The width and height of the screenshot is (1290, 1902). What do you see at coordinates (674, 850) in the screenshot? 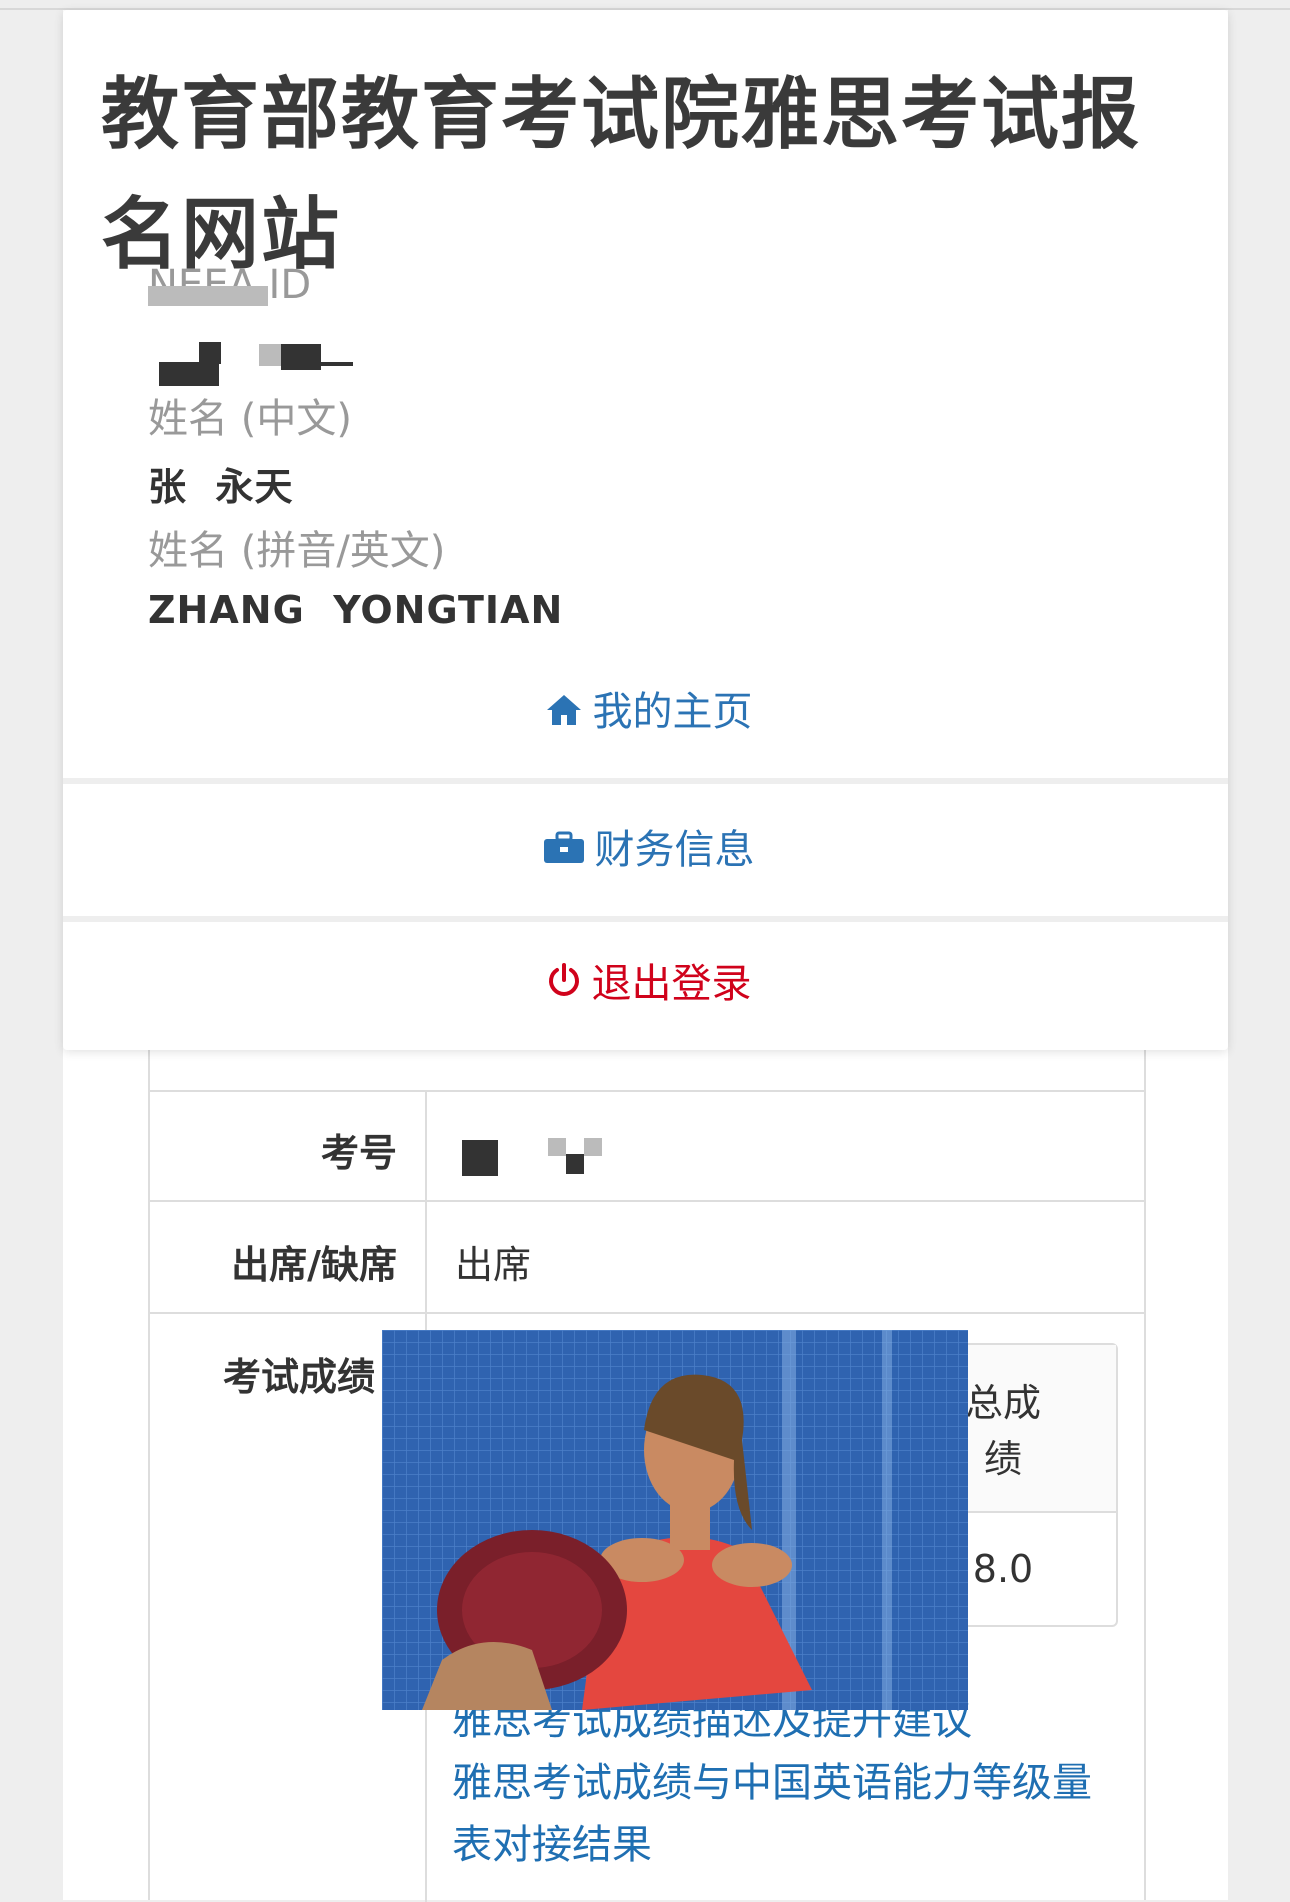
I see `menu-finance-label: 财务信息` at bounding box center [674, 850].